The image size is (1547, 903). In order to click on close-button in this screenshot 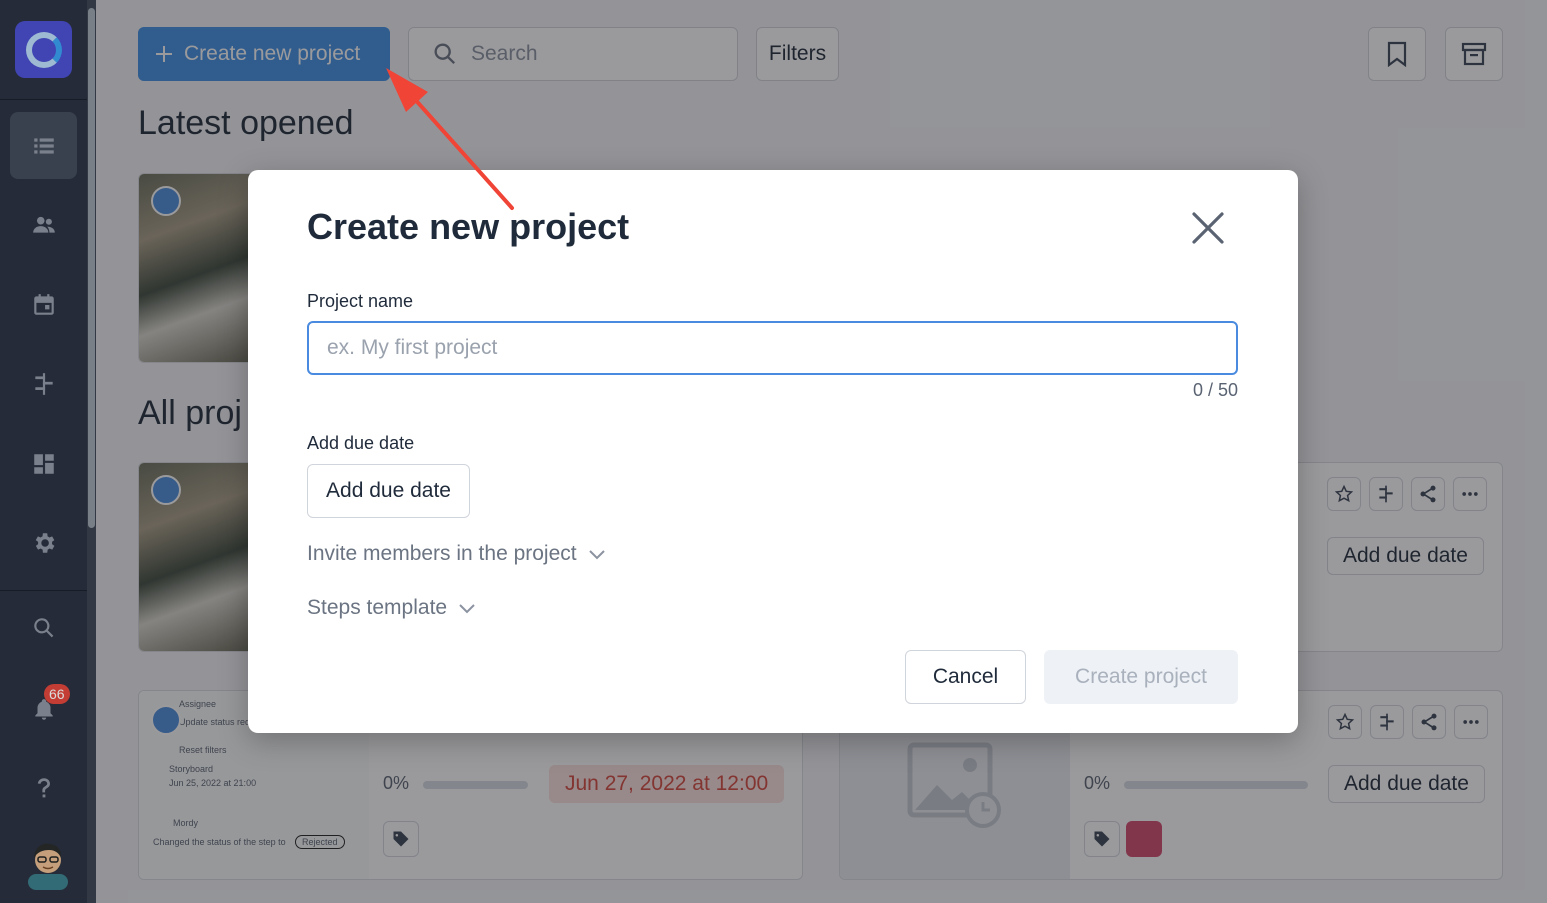, I will do `click(1208, 228)`.